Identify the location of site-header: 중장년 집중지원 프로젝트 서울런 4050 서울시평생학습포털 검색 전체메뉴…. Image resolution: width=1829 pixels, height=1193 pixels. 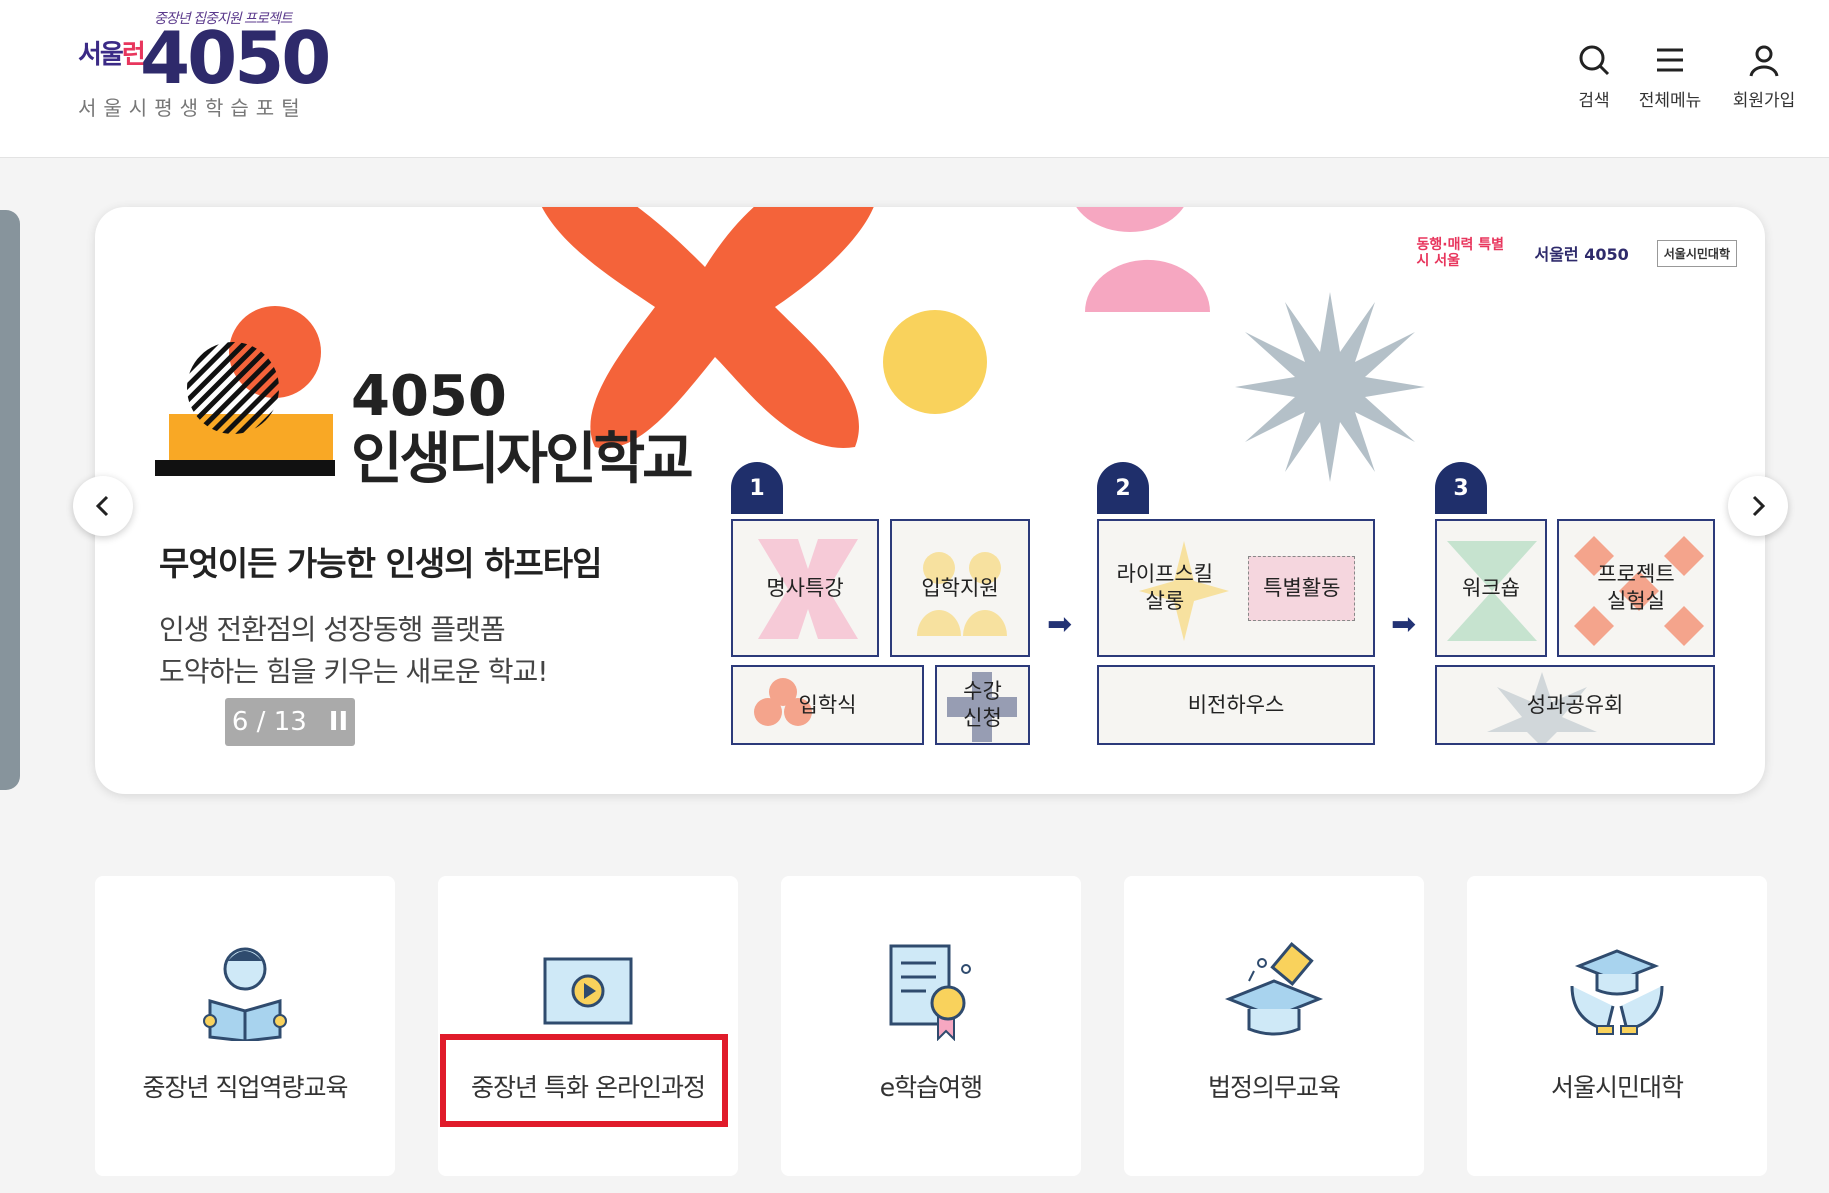
(914, 79).